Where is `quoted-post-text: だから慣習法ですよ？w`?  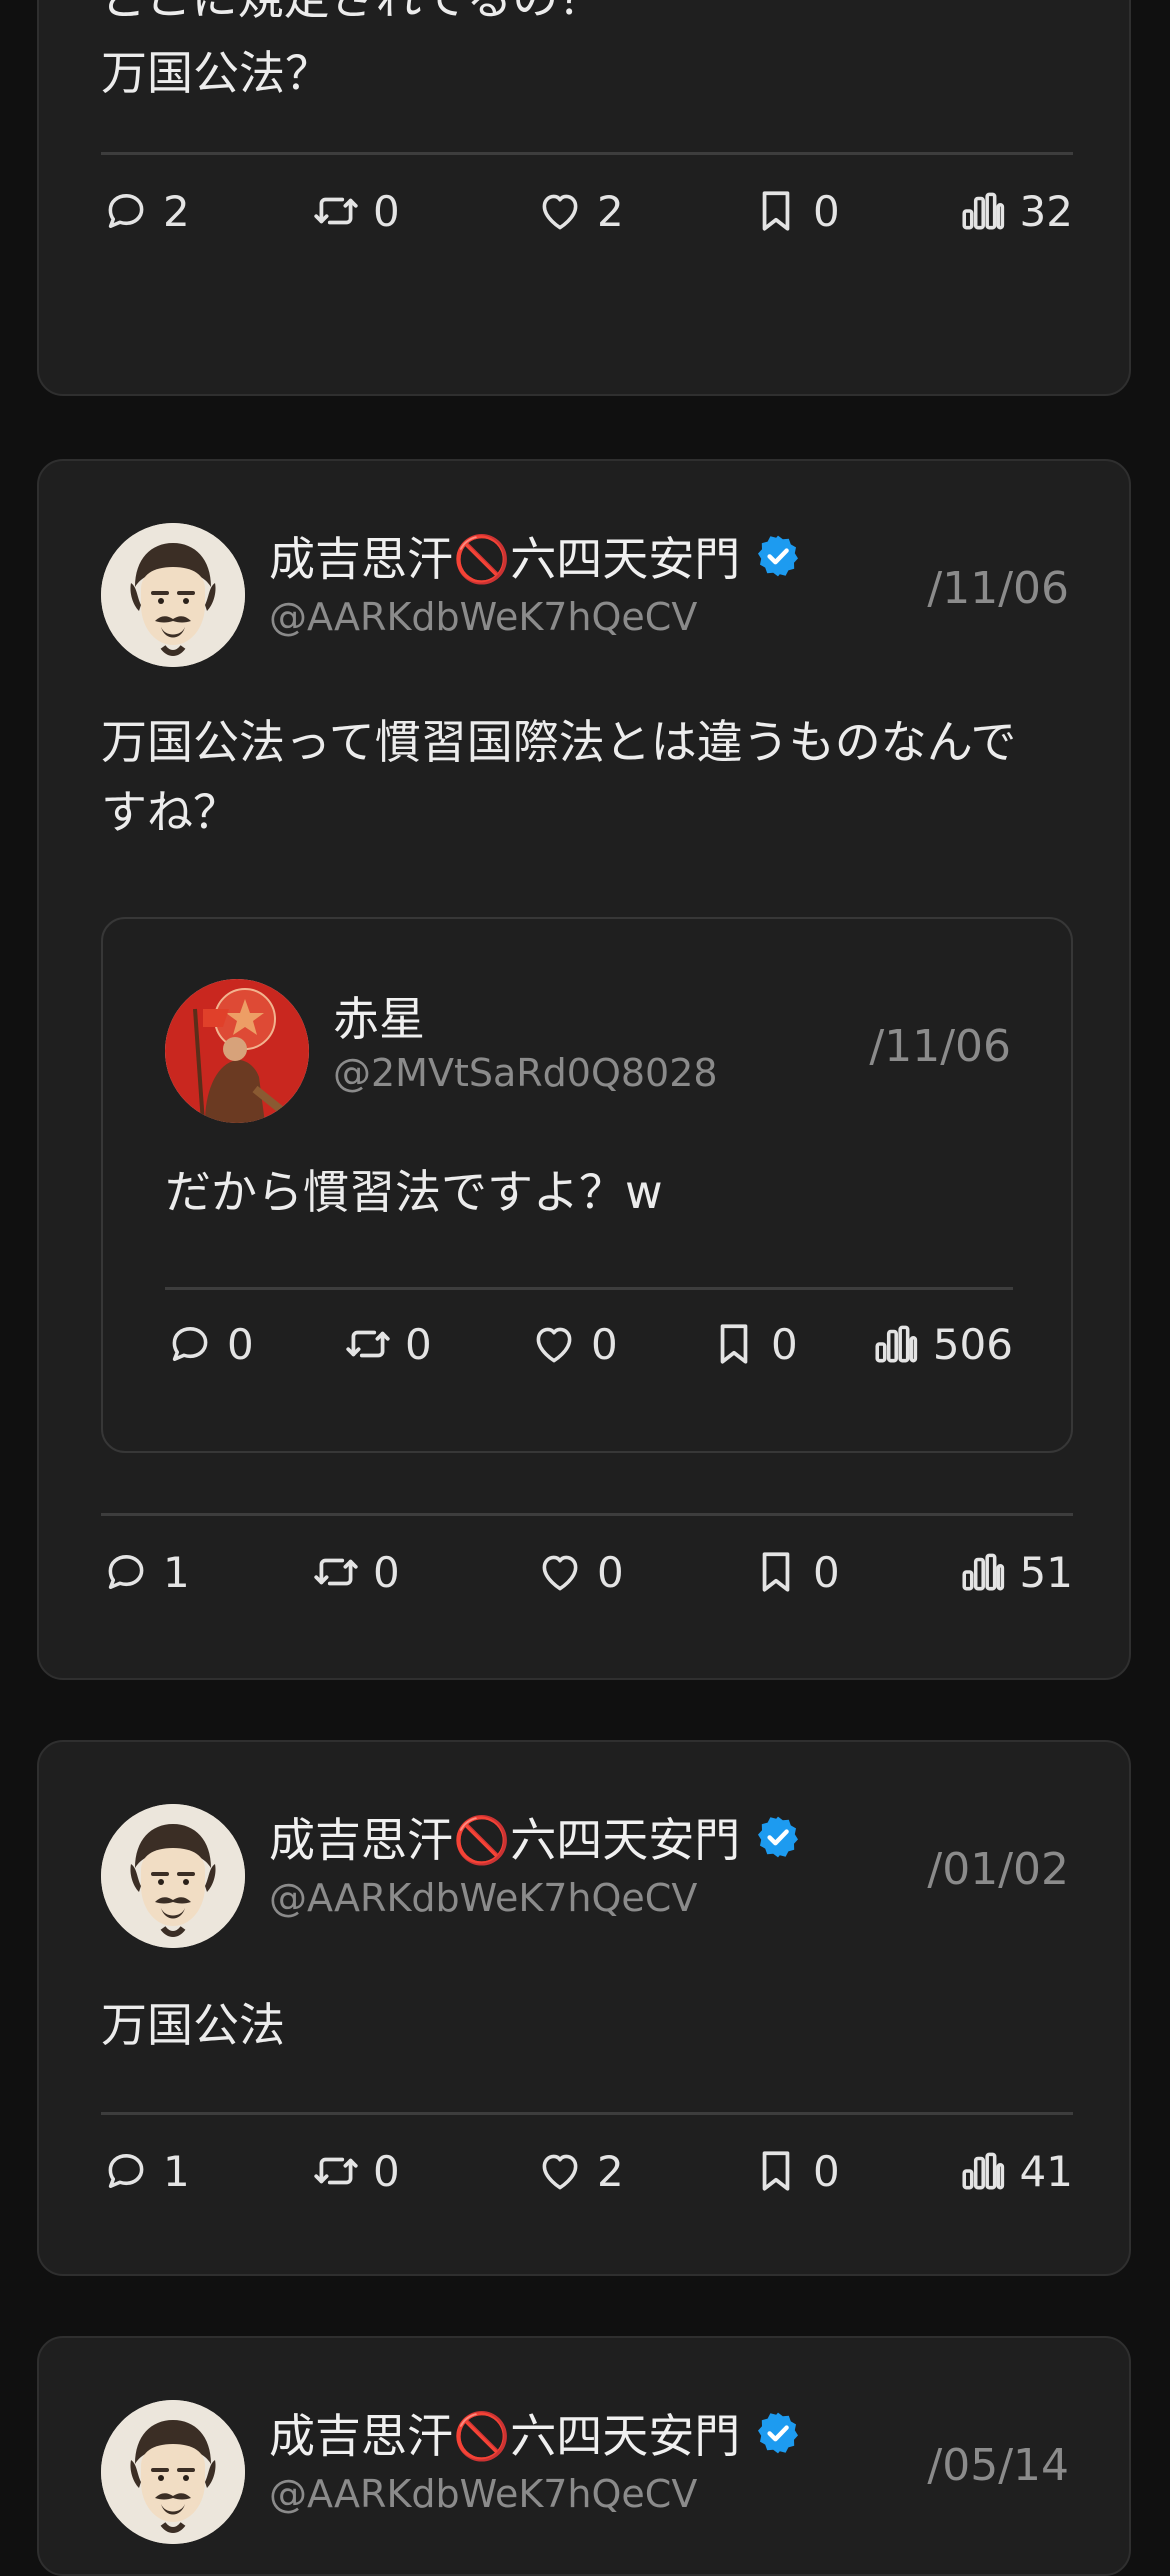 quoted-post-text: だから慣習法ですよ？w is located at coordinates (414, 1192).